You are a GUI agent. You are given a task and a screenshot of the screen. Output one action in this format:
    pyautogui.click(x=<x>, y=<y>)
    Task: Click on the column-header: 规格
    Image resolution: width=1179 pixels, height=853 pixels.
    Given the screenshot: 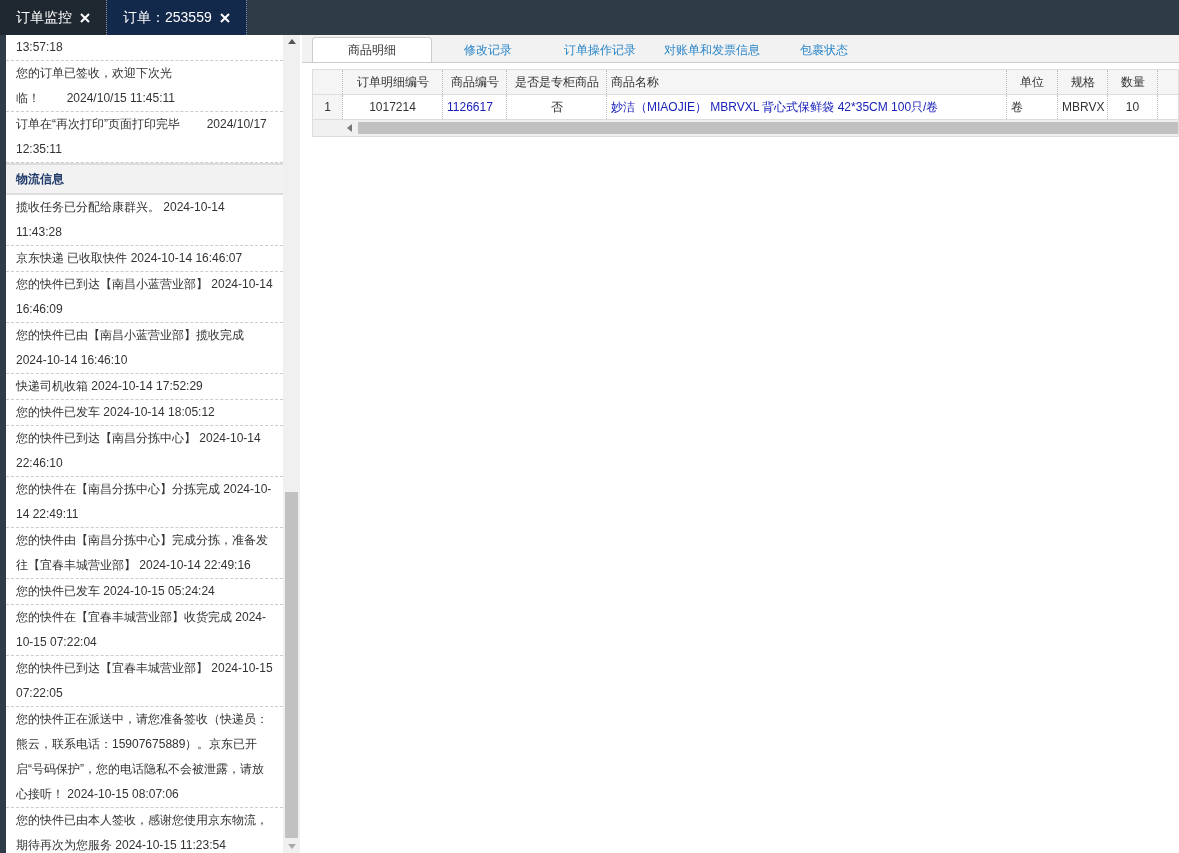 What is the action you would take?
    pyautogui.click(x=1083, y=82)
    